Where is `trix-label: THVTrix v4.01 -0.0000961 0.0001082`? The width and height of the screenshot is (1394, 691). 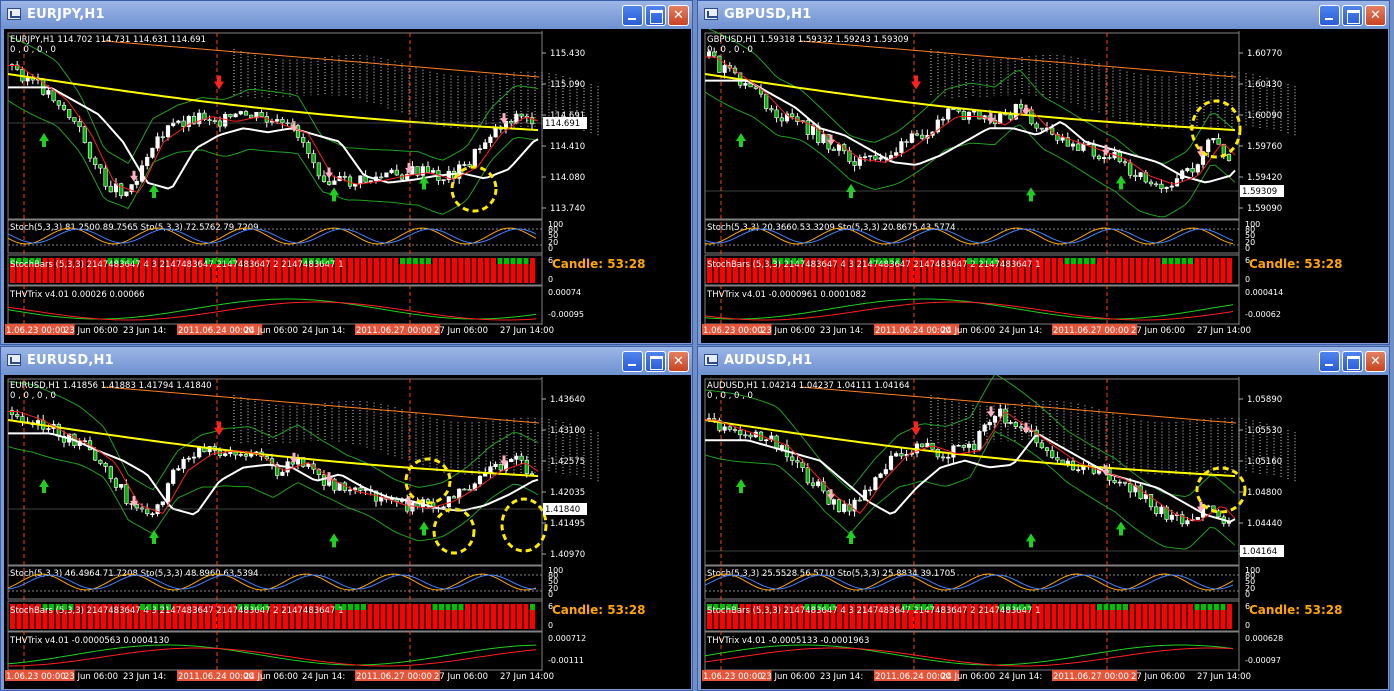 trix-label: THVTrix v4.01 -0.0000961 0.0001082 is located at coordinates (786, 295).